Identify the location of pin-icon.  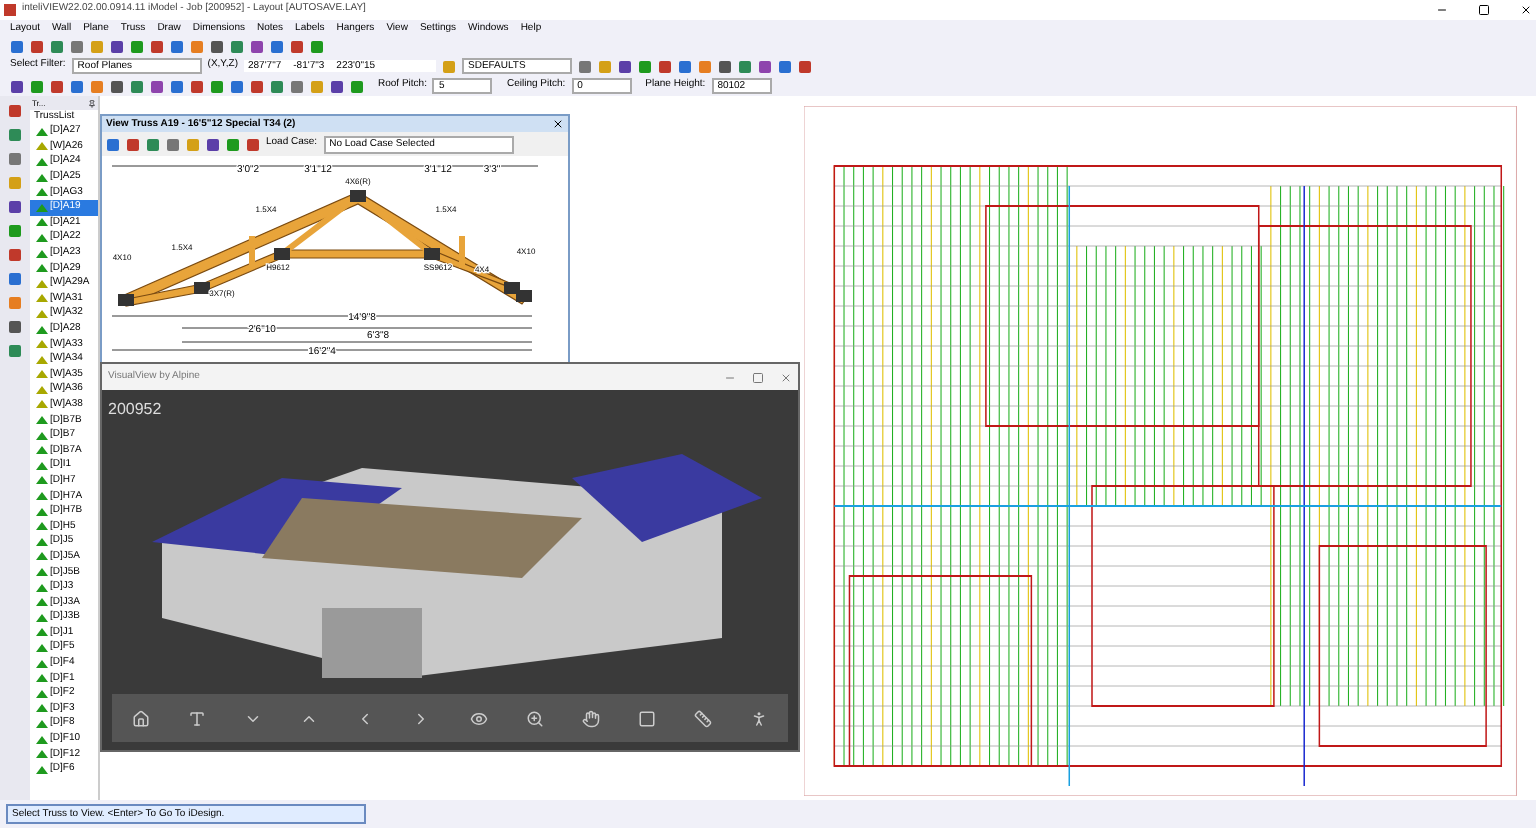
(92, 103).